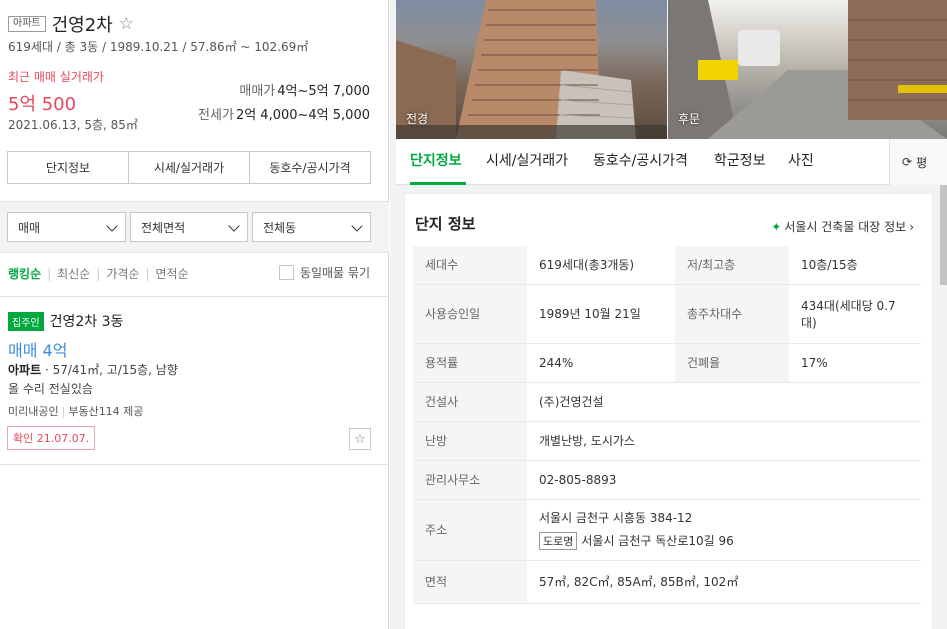  Describe the element at coordinates (470, 265) in the screenshot. I see `households-label: 세대수` at that location.